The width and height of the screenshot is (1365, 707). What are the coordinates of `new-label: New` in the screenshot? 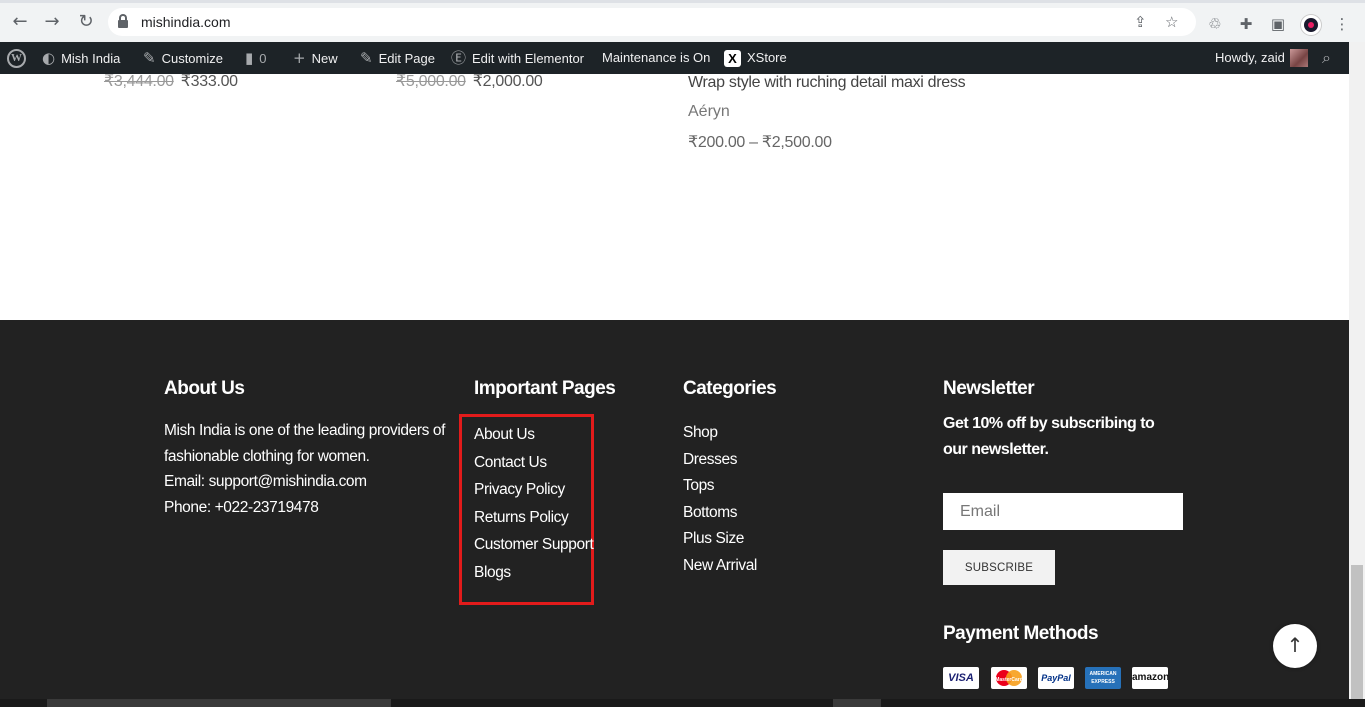 It's located at (324, 58).